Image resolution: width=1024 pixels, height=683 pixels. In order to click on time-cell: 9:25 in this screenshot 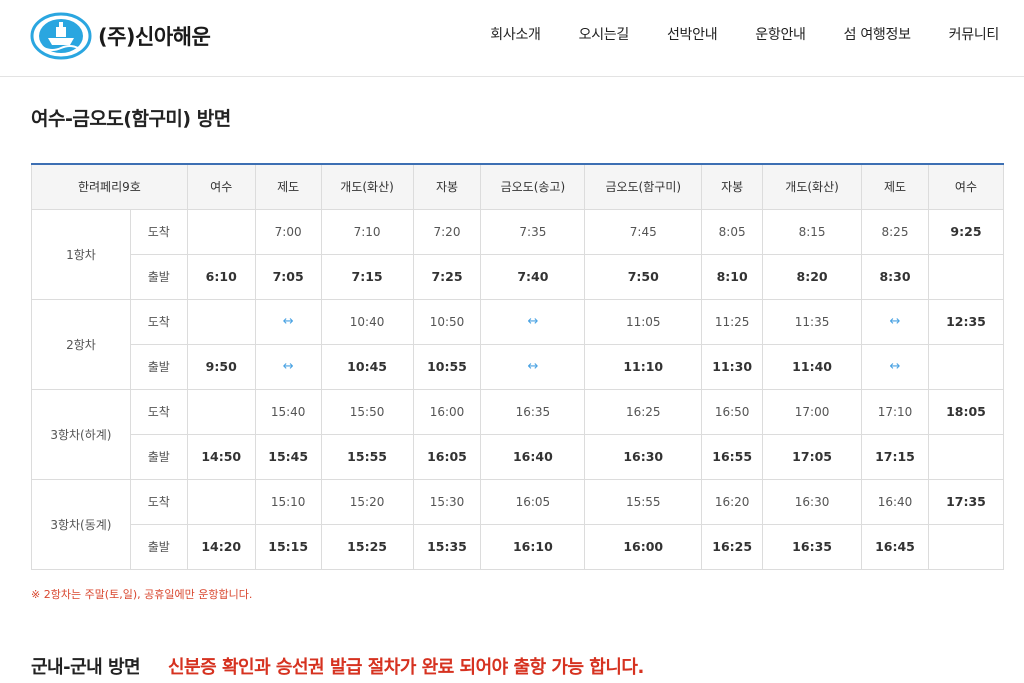, I will do `click(966, 231)`.